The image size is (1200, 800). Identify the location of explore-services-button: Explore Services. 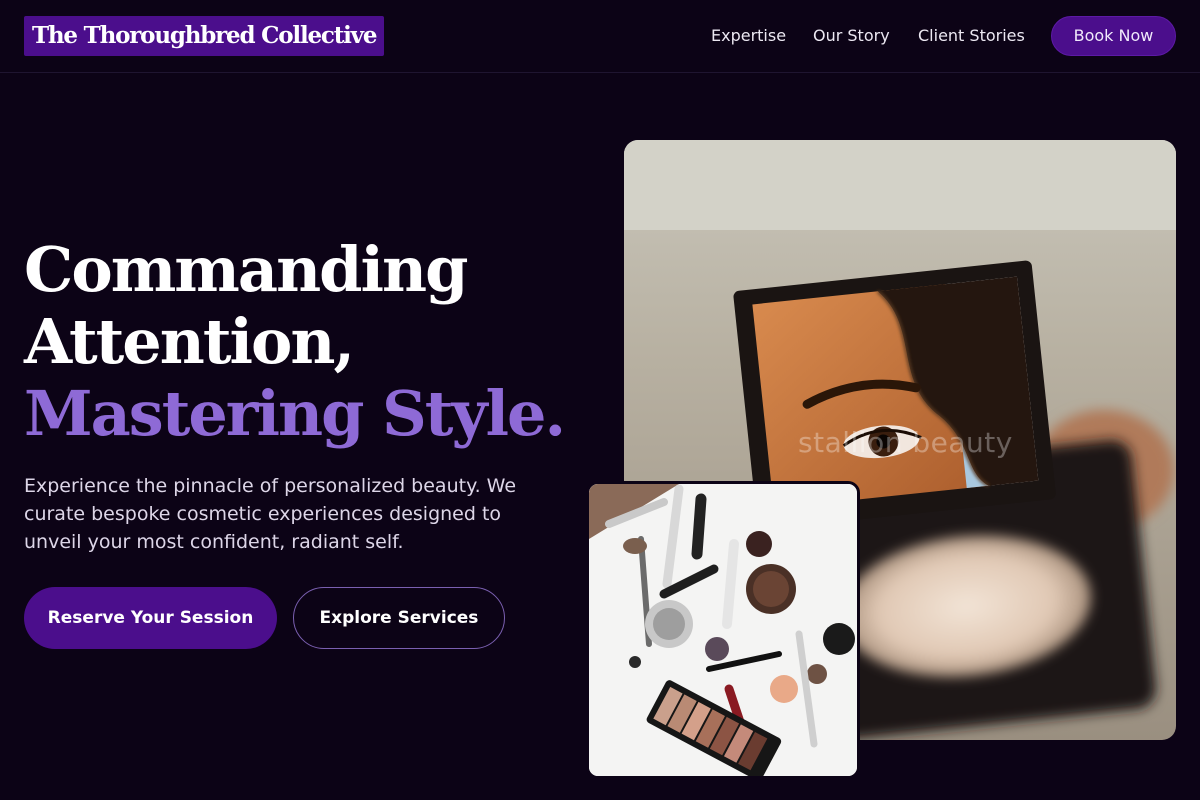
(399, 618).